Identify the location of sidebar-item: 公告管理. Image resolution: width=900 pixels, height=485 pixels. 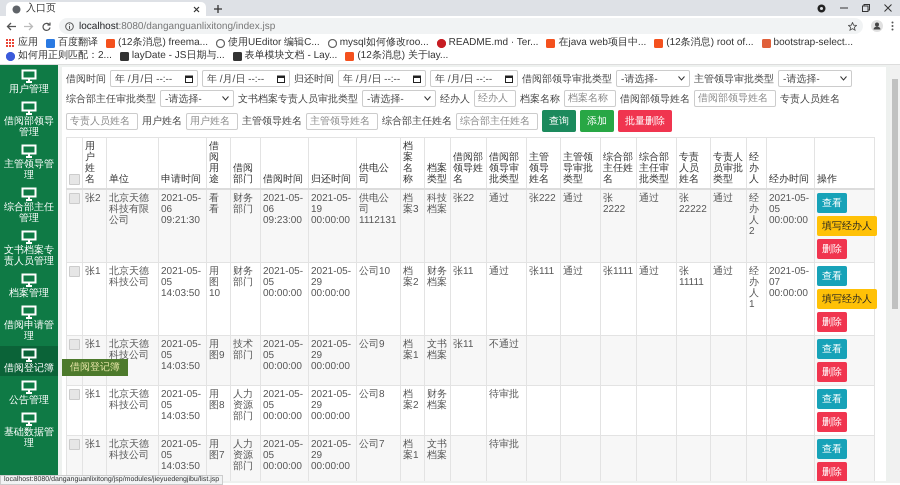
(29, 393).